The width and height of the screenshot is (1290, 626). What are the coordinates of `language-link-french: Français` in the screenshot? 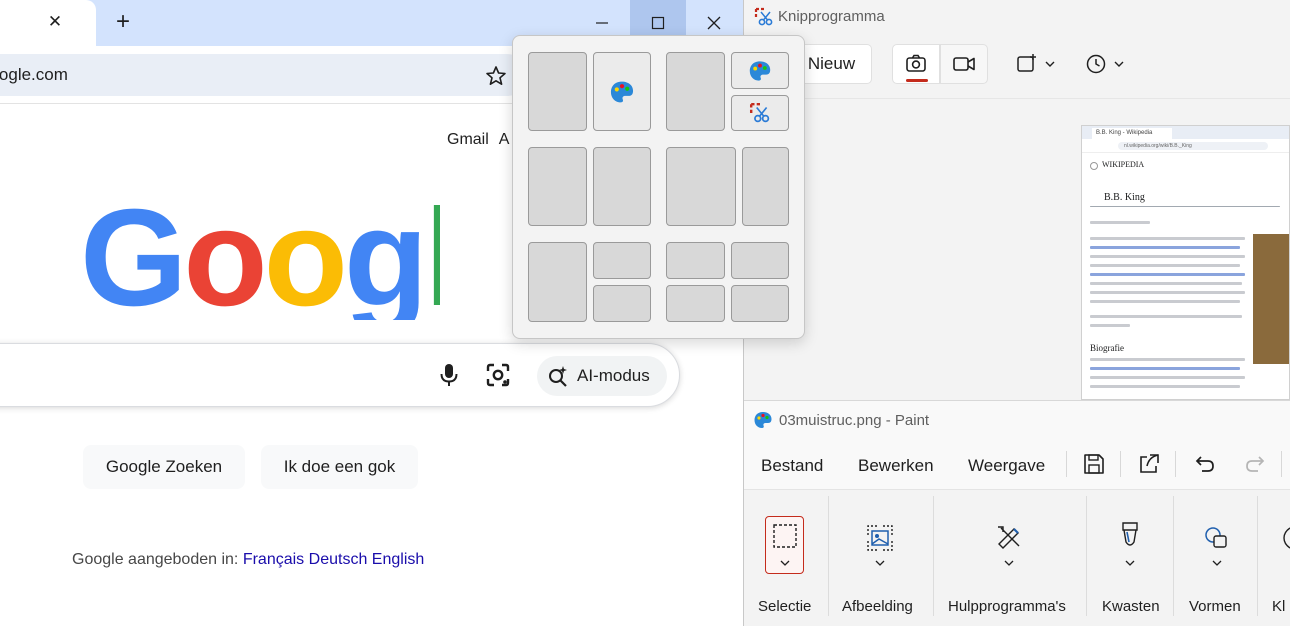 It's located at (273, 559).